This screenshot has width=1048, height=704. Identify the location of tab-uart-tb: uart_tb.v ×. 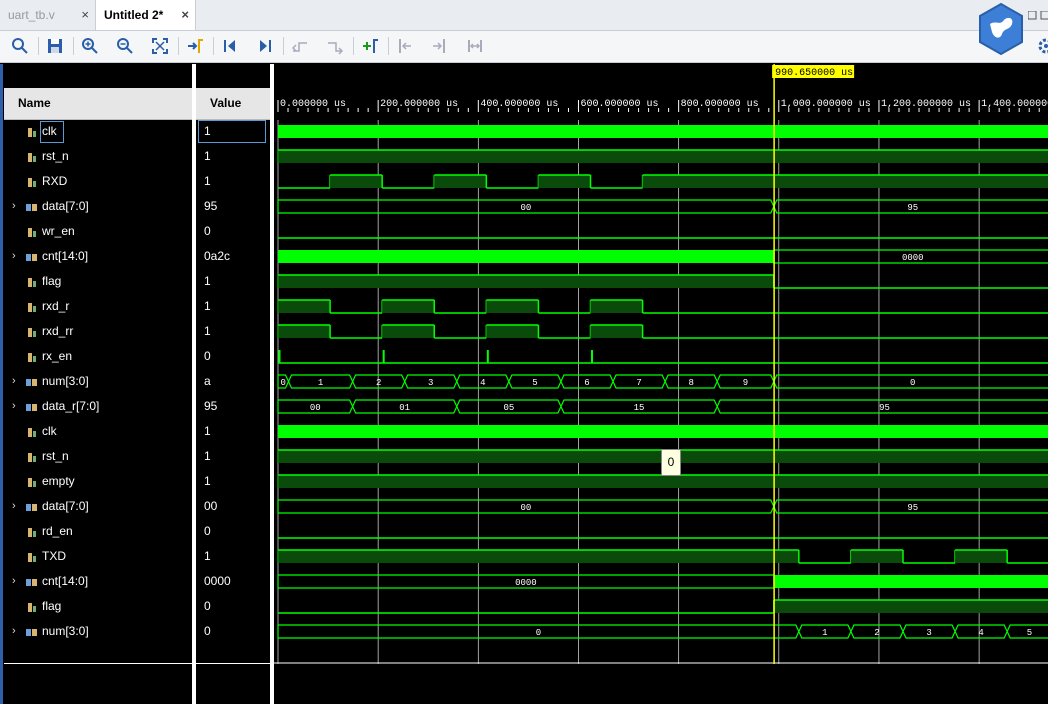
(48, 15).